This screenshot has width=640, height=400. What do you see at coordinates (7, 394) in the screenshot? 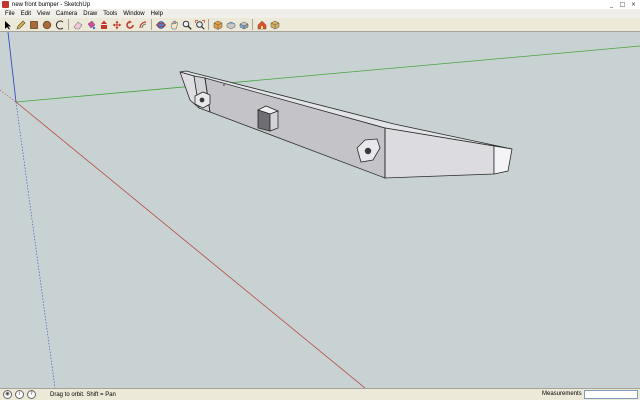
I see `geo-location-icon: ◉` at bounding box center [7, 394].